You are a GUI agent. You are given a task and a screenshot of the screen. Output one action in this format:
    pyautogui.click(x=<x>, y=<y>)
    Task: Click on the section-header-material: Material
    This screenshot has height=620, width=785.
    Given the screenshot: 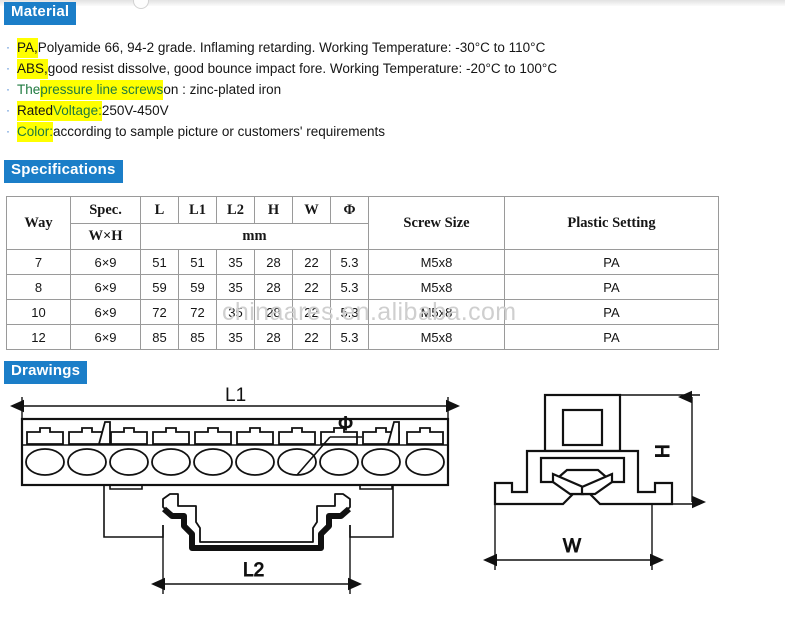 What is the action you would take?
    pyautogui.click(x=40, y=13)
    